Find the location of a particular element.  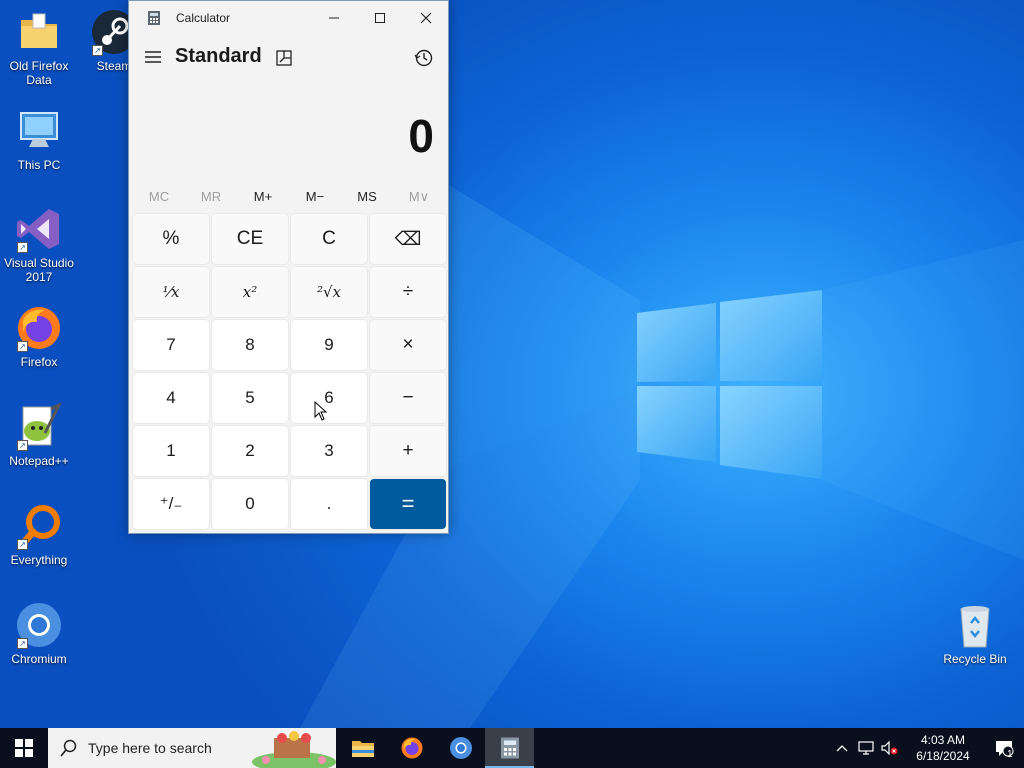

close-button is located at coordinates (426, 18).